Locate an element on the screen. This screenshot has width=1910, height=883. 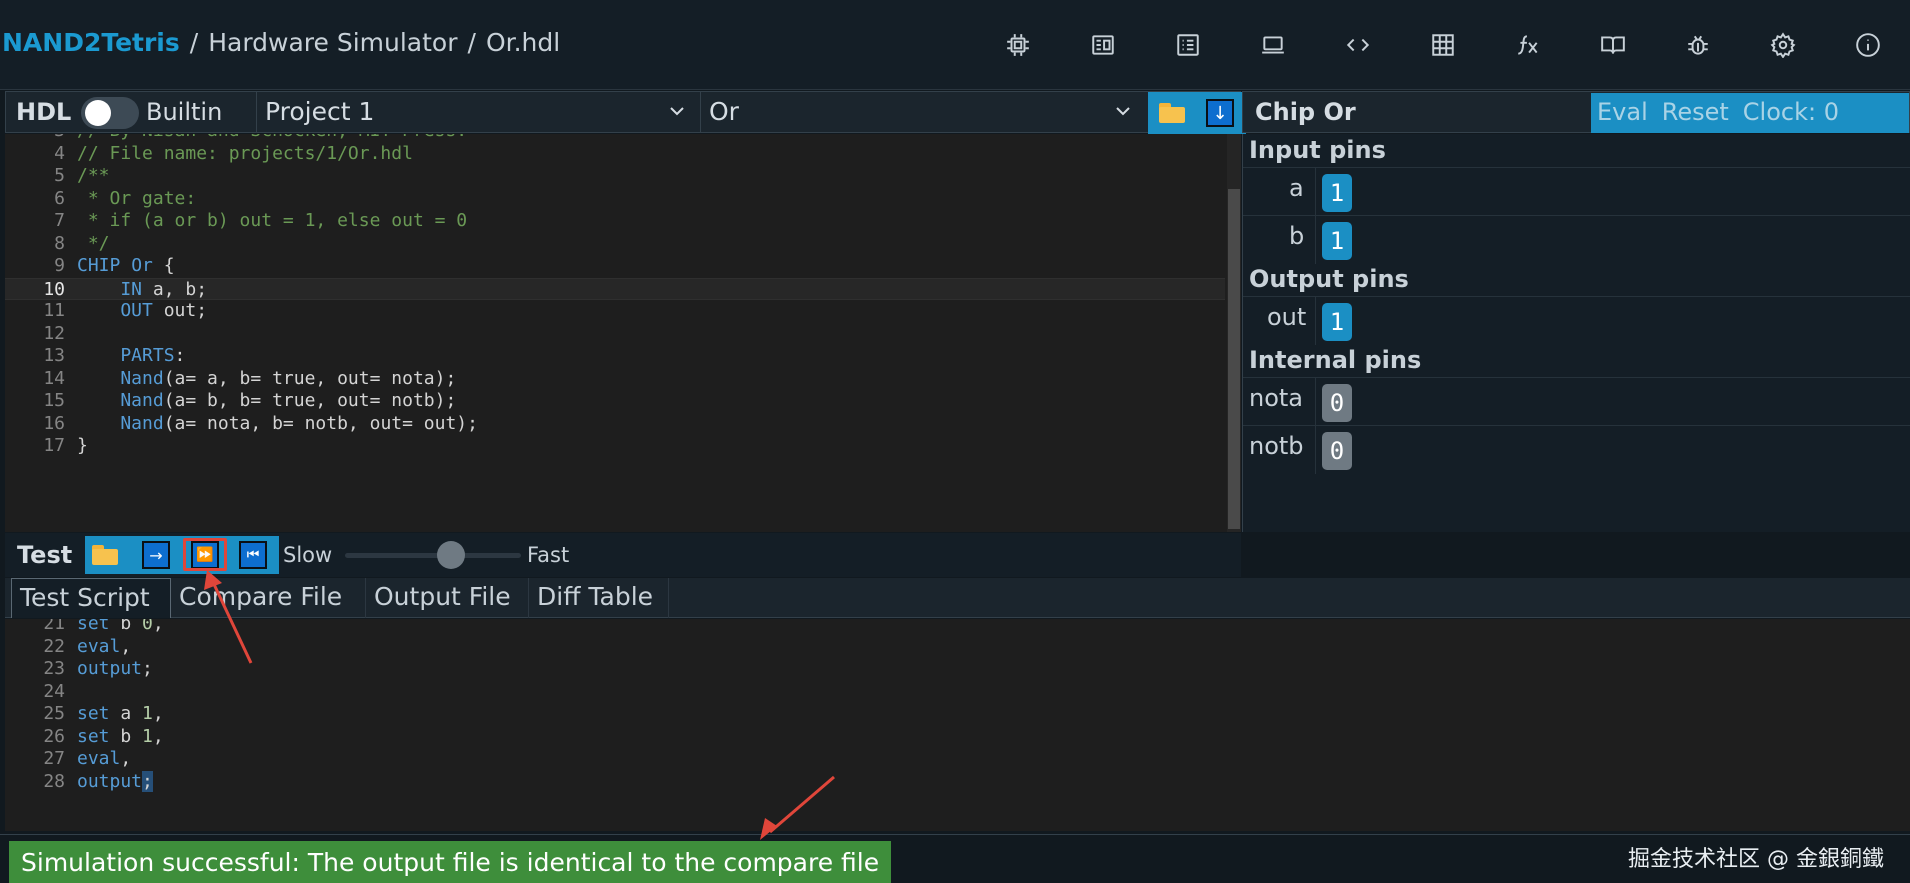
code-rest: out; is located at coordinates (180, 310).